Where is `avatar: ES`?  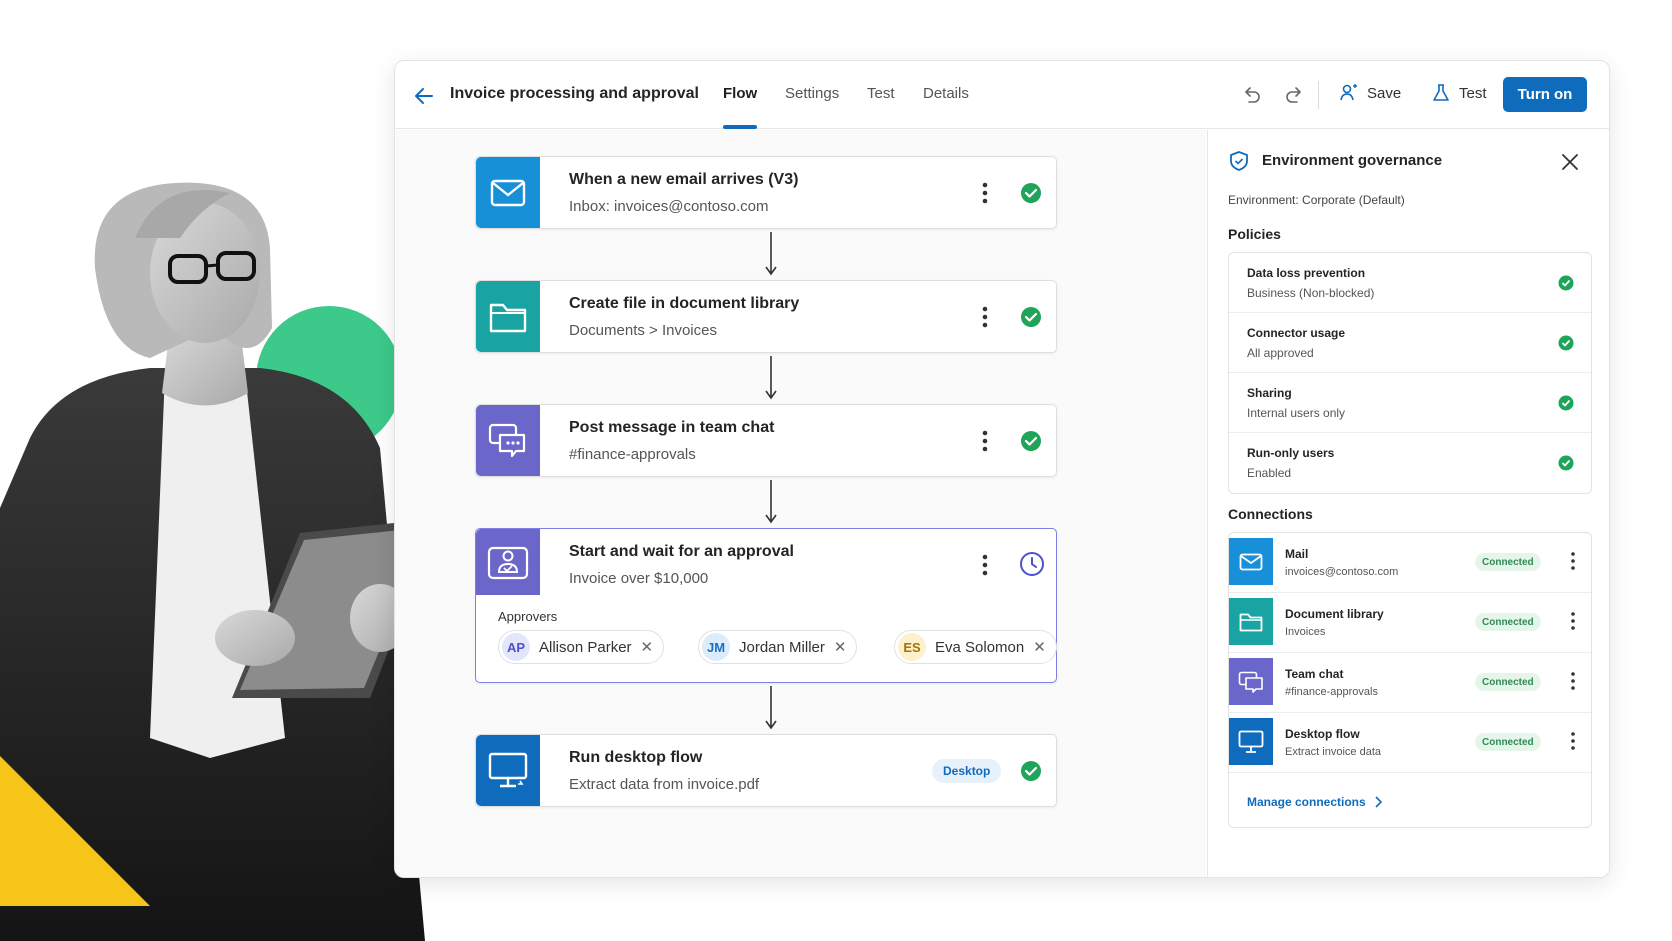 avatar: ES is located at coordinates (912, 647).